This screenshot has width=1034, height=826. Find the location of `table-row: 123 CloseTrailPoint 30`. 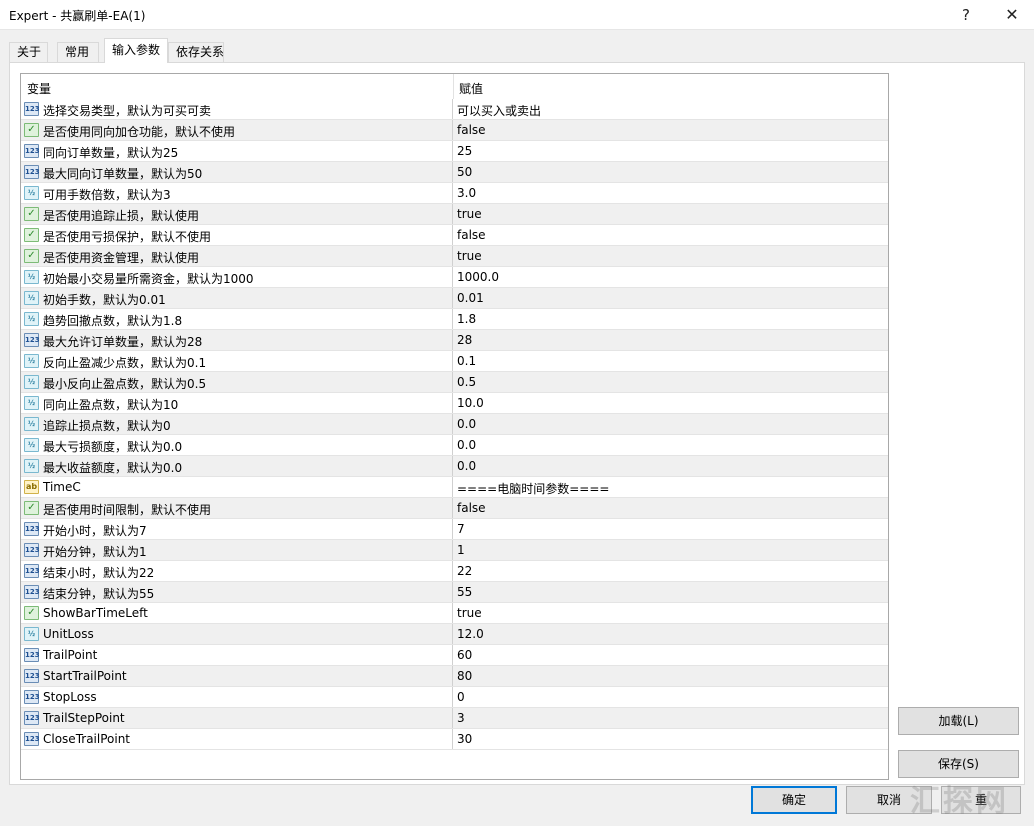

table-row: 123 CloseTrailPoint 30 is located at coordinates (454, 739).